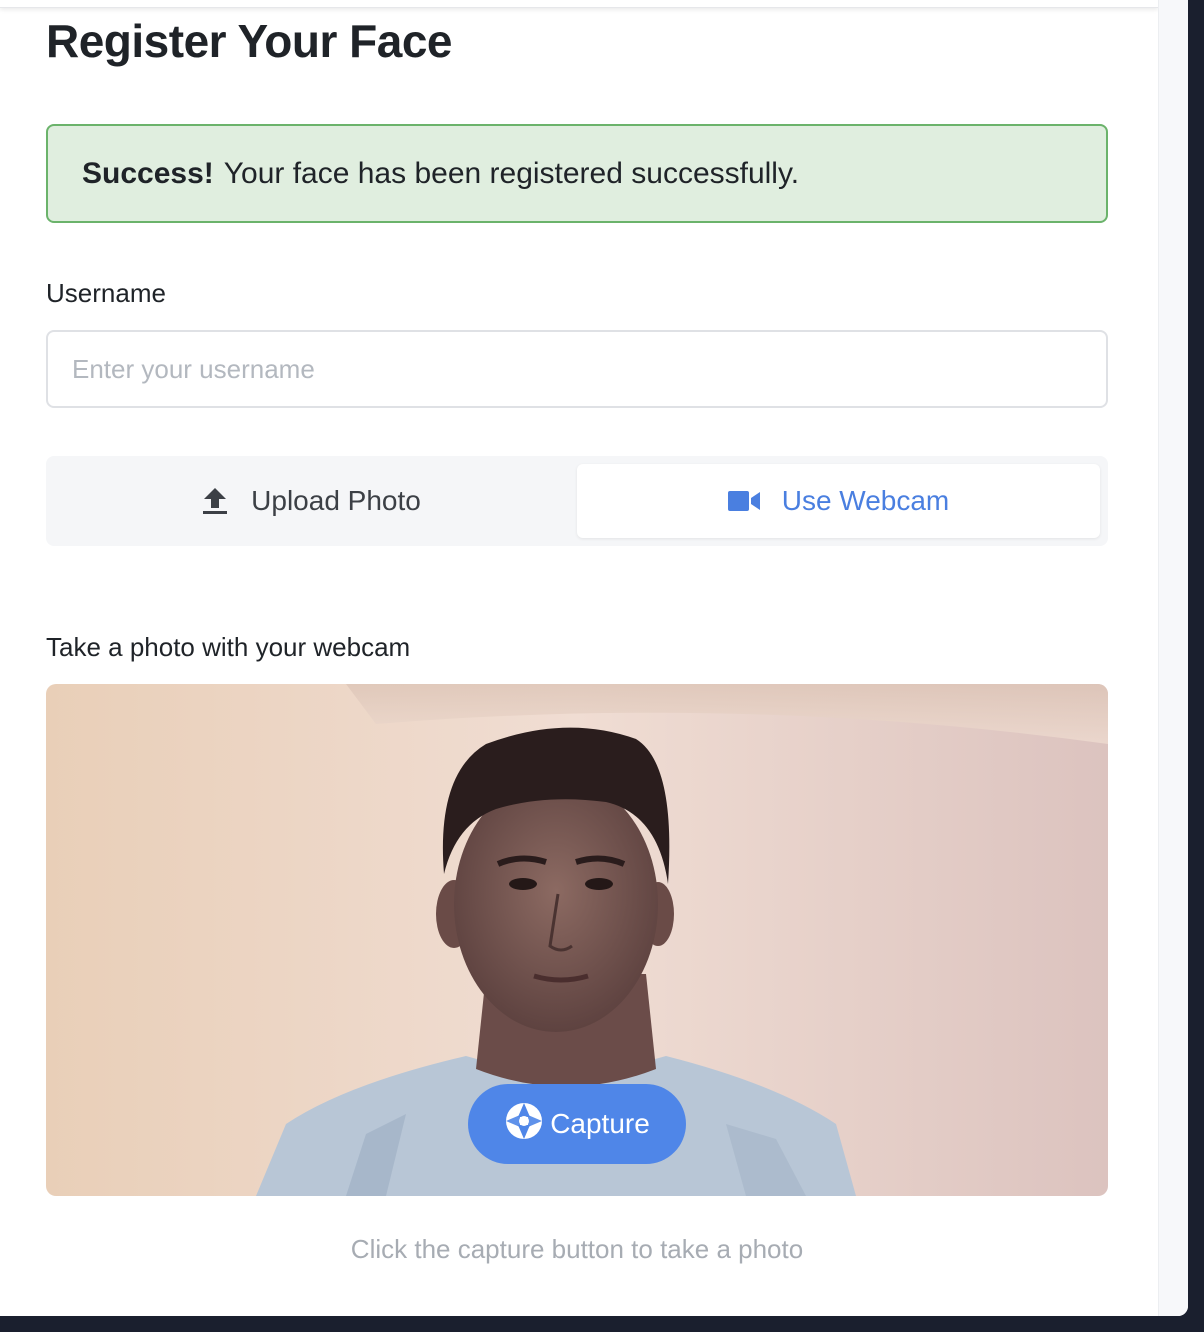 The width and height of the screenshot is (1204, 1332). I want to click on tab-upload-photo: Upload Photo, so click(311, 501).